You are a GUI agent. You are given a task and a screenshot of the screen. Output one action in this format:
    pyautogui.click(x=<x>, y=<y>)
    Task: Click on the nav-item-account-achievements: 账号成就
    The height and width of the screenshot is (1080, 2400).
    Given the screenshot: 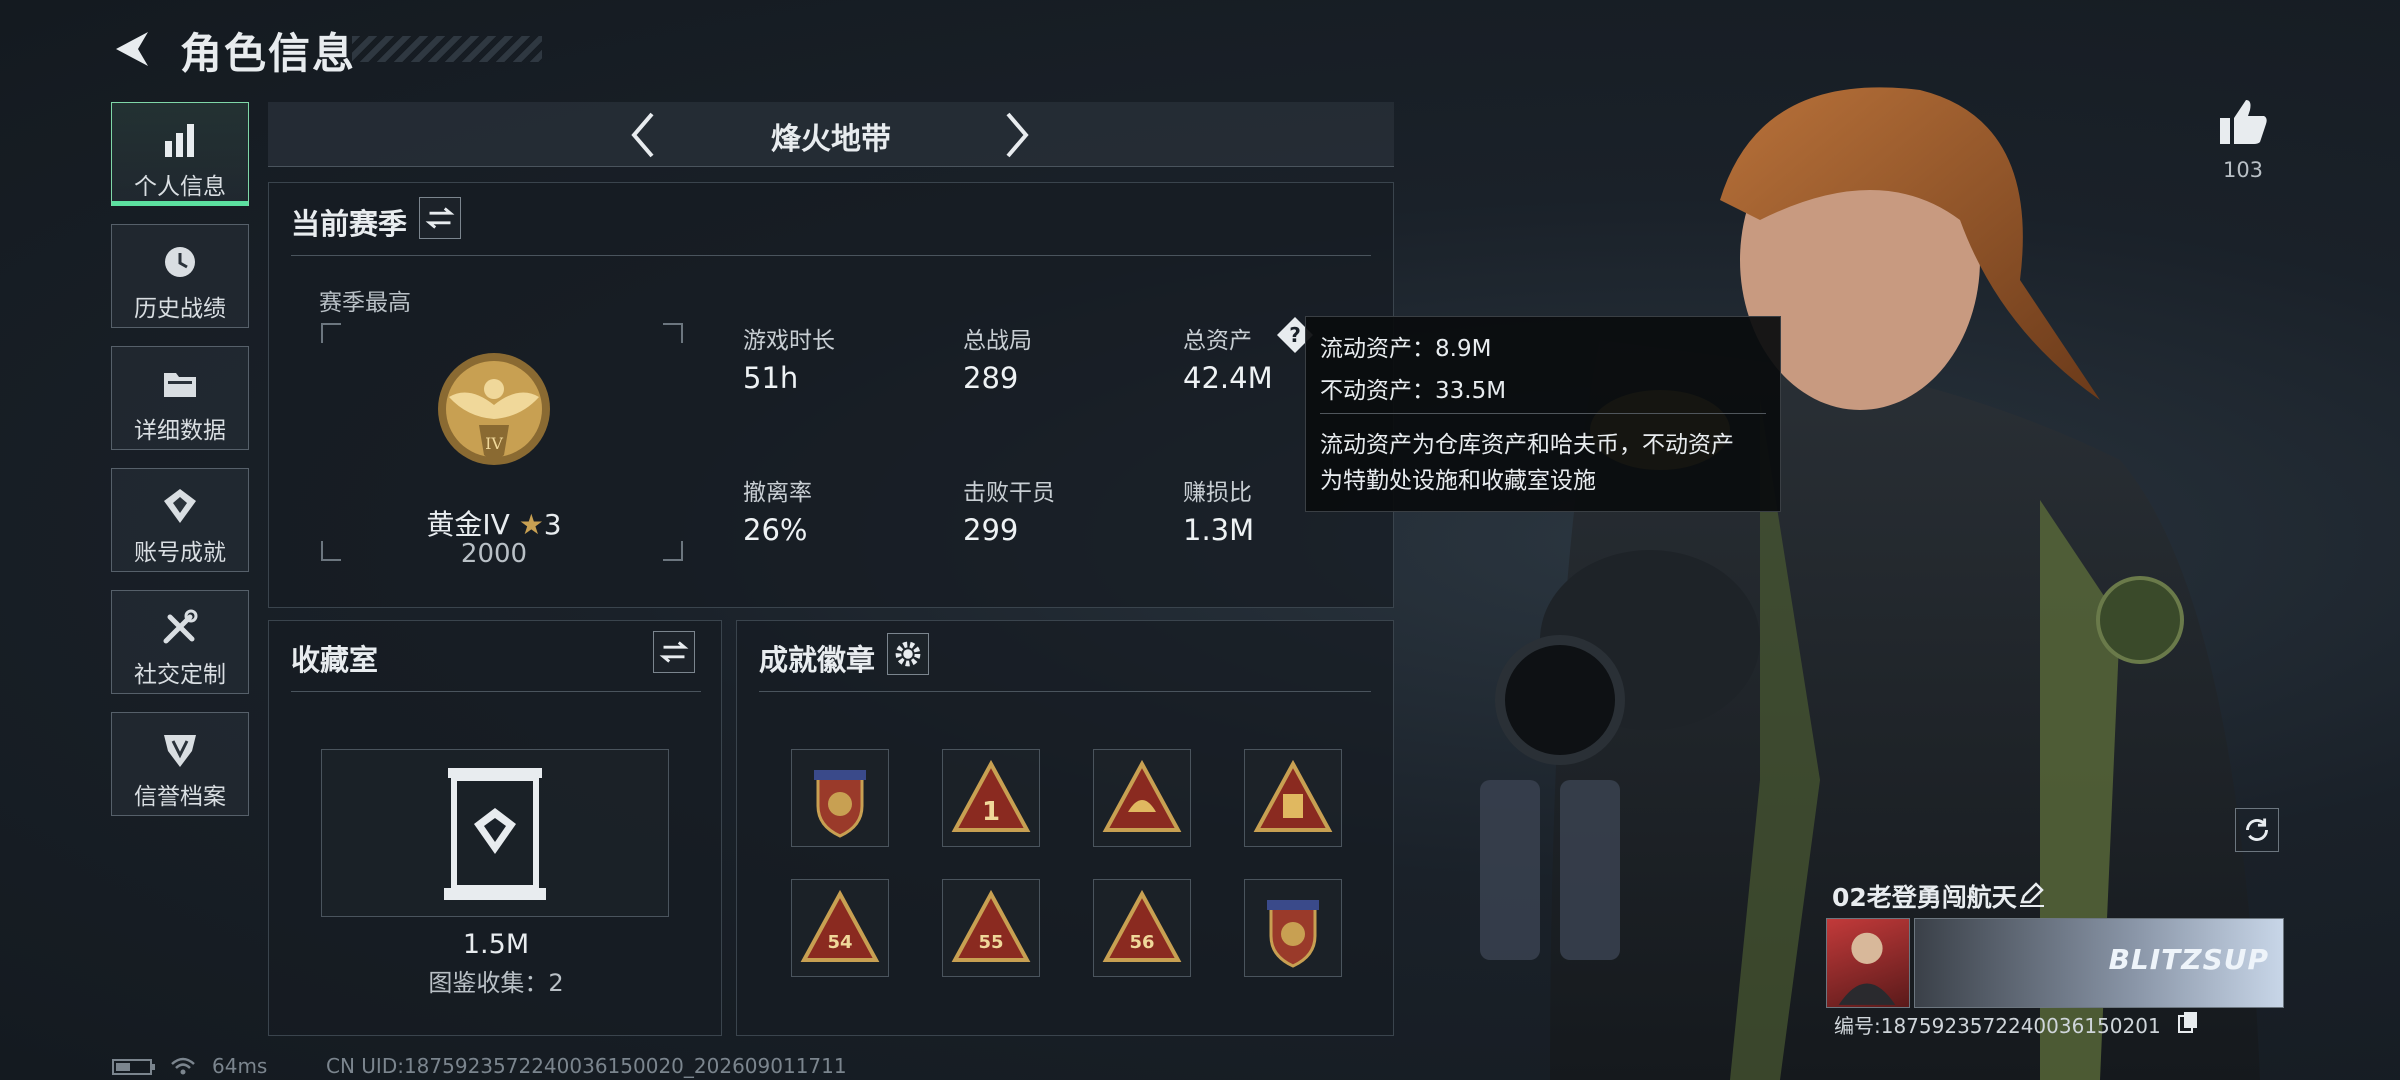 What is the action you would take?
    pyautogui.click(x=180, y=520)
    